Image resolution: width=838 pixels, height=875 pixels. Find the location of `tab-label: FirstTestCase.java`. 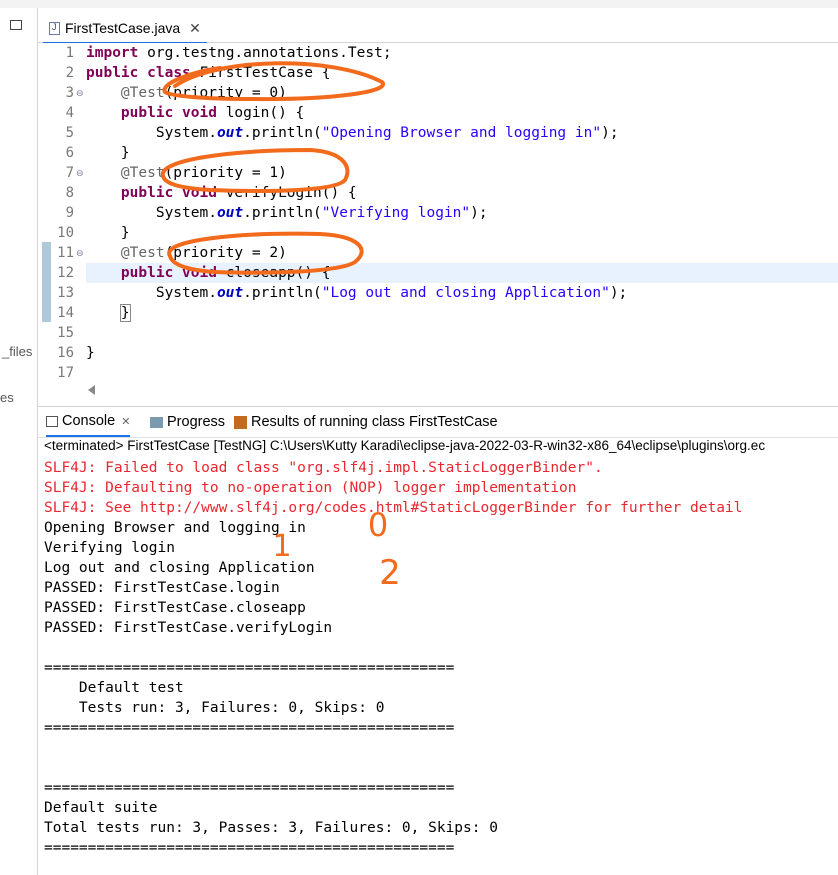

tab-label: FirstTestCase.java is located at coordinates (123, 28).